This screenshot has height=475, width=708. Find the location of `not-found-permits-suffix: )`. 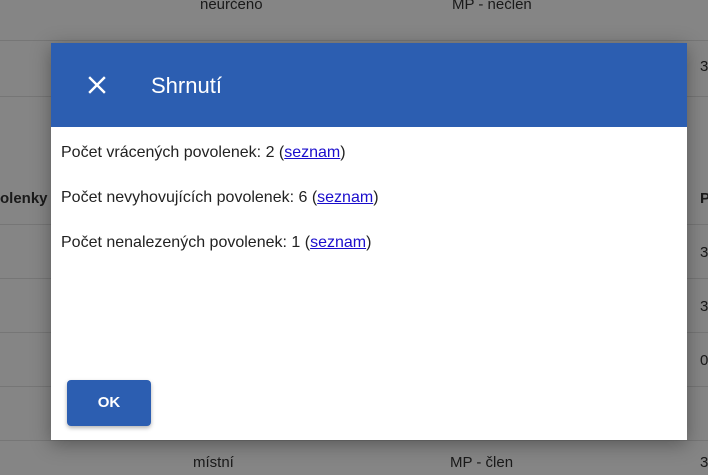

not-found-permits-suffix: ) is located at coordinates (369, 242).